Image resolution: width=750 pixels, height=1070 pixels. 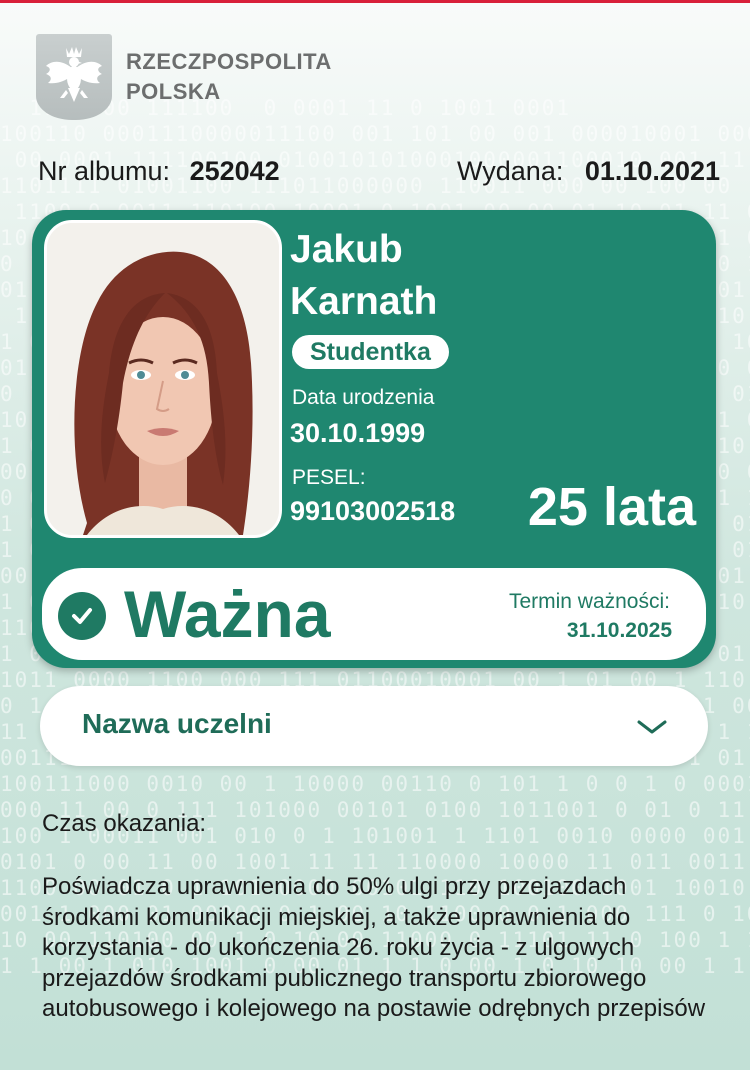 I want to click on expiry-value: 31.10.2025, so click(x=619, y=630).